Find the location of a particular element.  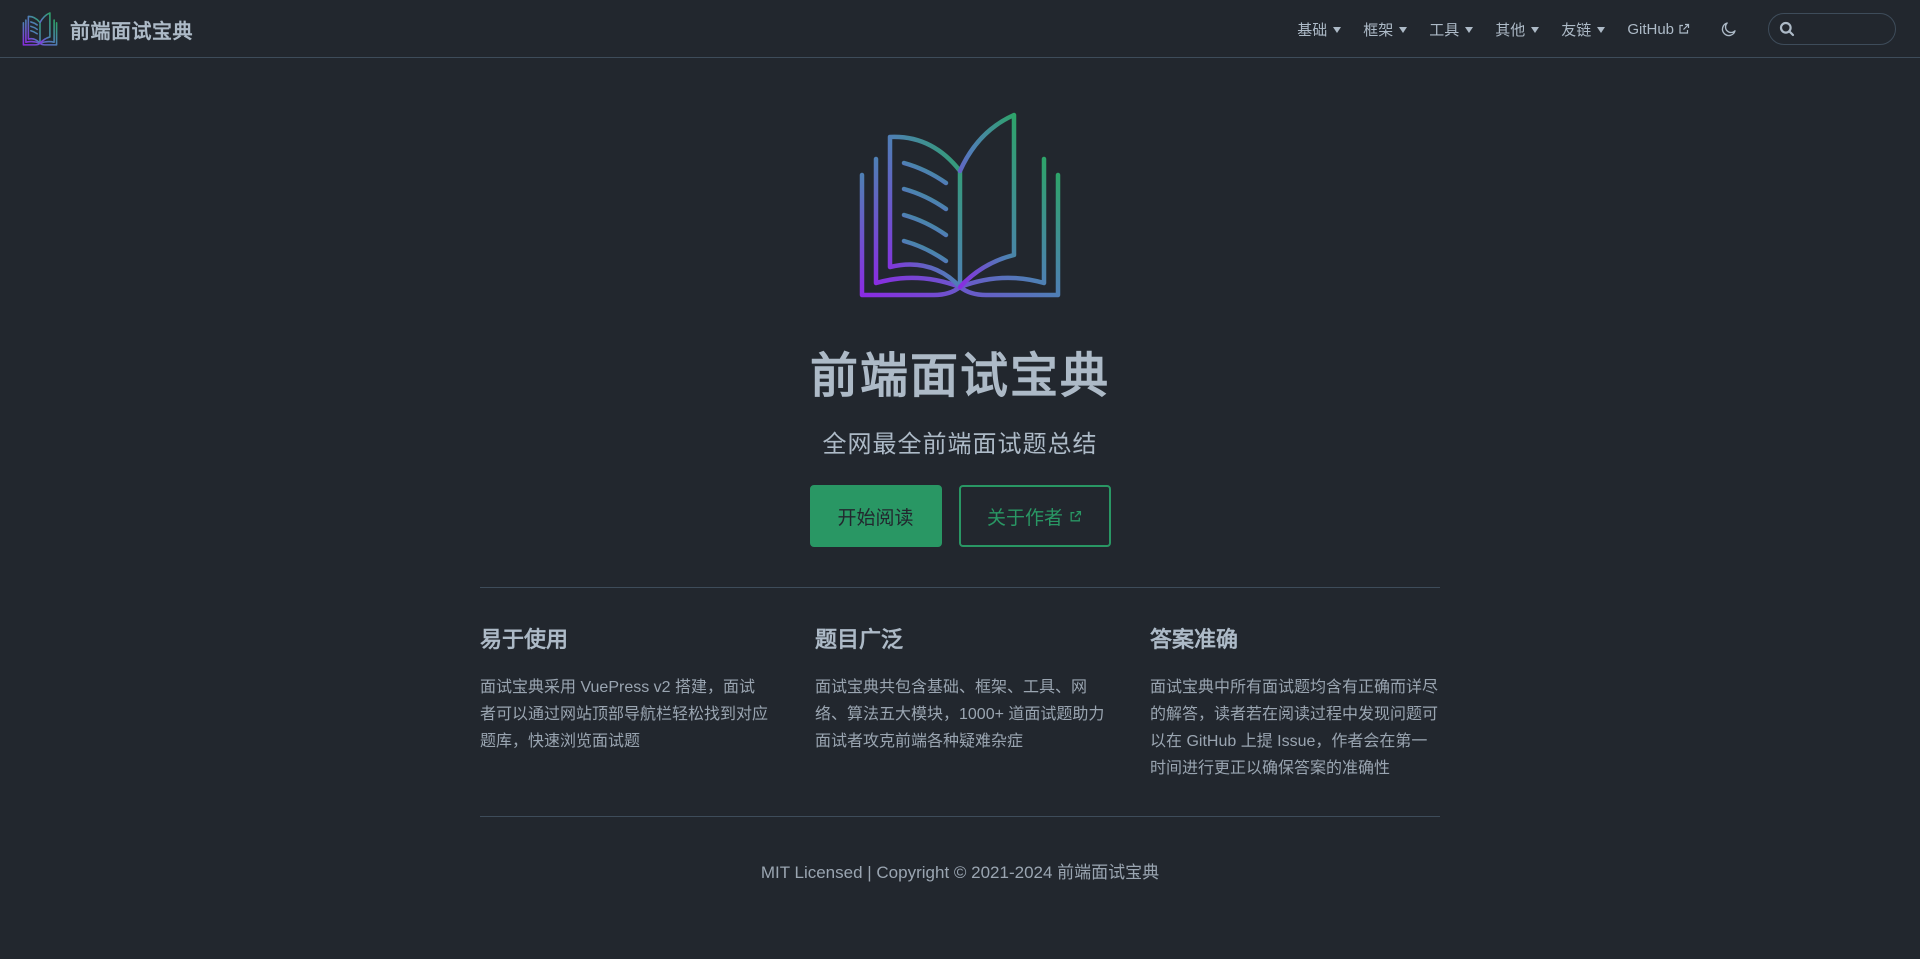

nav-link-github: GitHub is located at coordinates (1658, 29).